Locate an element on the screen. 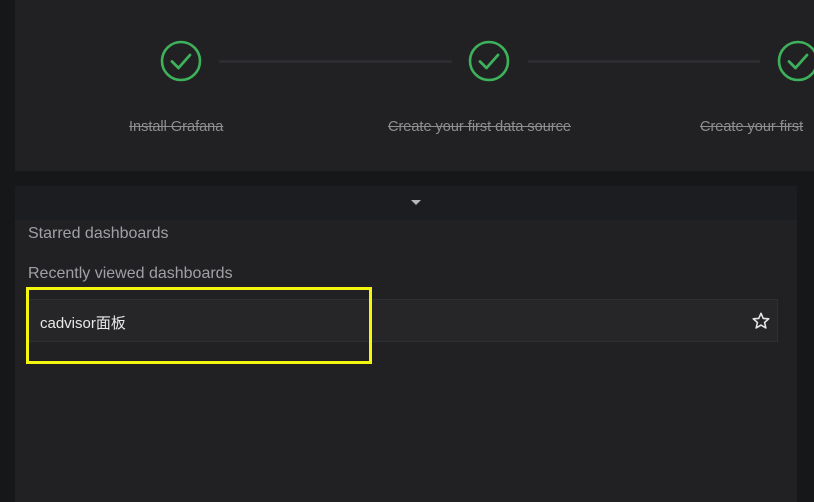 The height and width of the screenshot is (502, 814). dashboard-item-label: cadvisor面板 is located at coordinates (83, 322).